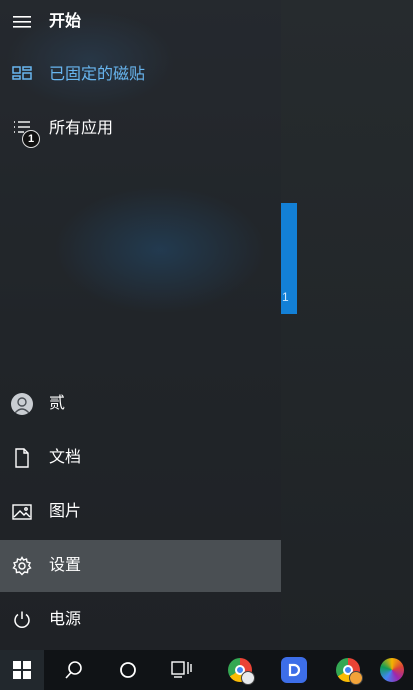 Image resolution: width=413 pixels, height=690 pixels. I want to click on all-apps-label: 所有应用, so click(81, 128).